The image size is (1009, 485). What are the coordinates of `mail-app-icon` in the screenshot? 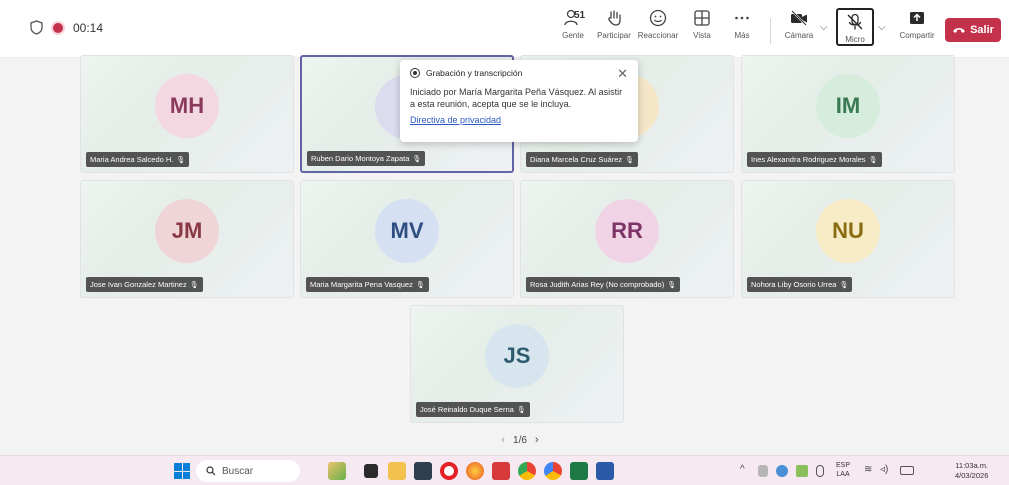 It's located at (501, 471).